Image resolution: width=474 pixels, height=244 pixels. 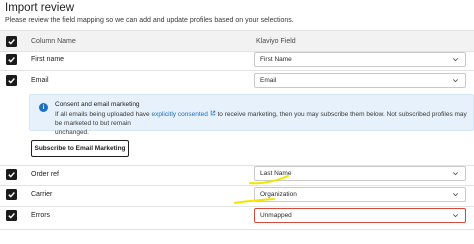 What do you see at coordinates (42, 194) in the screenshot?
I see `row-label-carrier: Carrier` at bounding box center [42, 194].